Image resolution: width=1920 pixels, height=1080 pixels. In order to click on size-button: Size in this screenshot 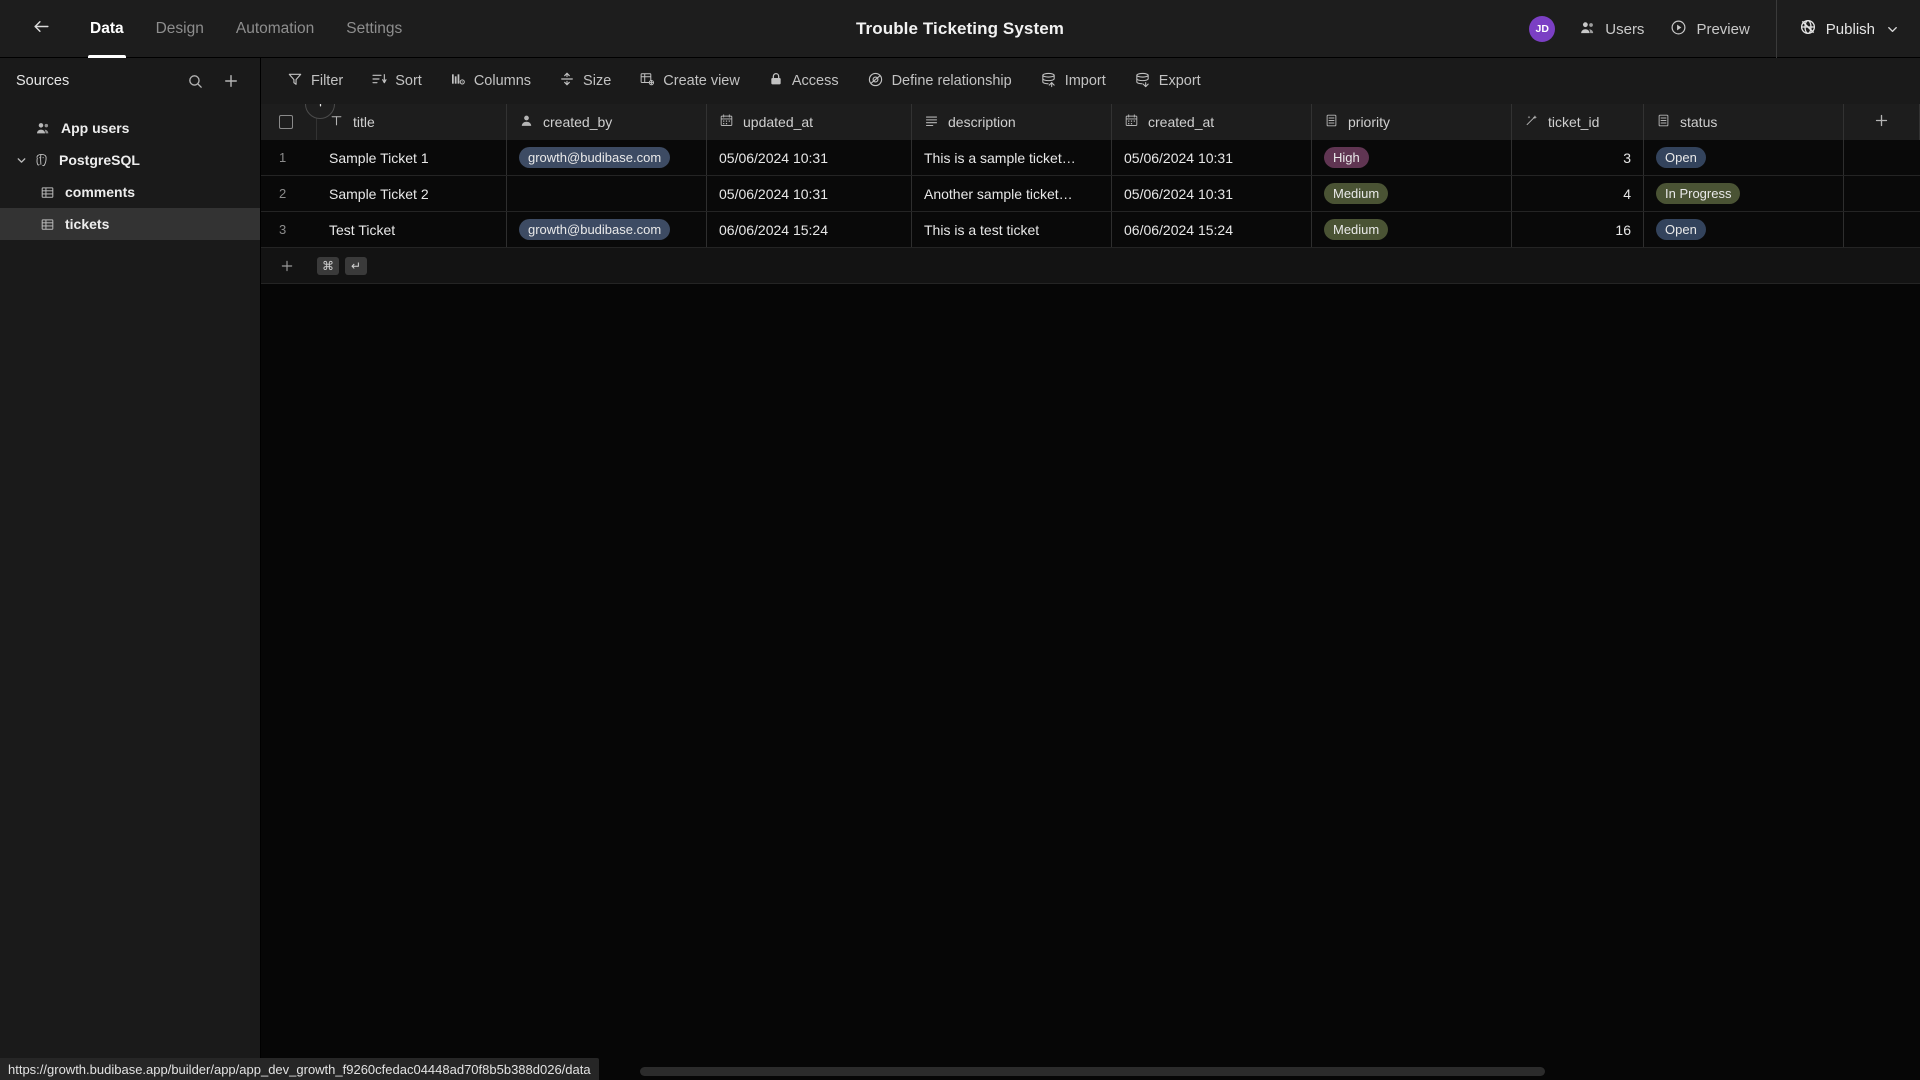, I will do `click(585, 81)`.